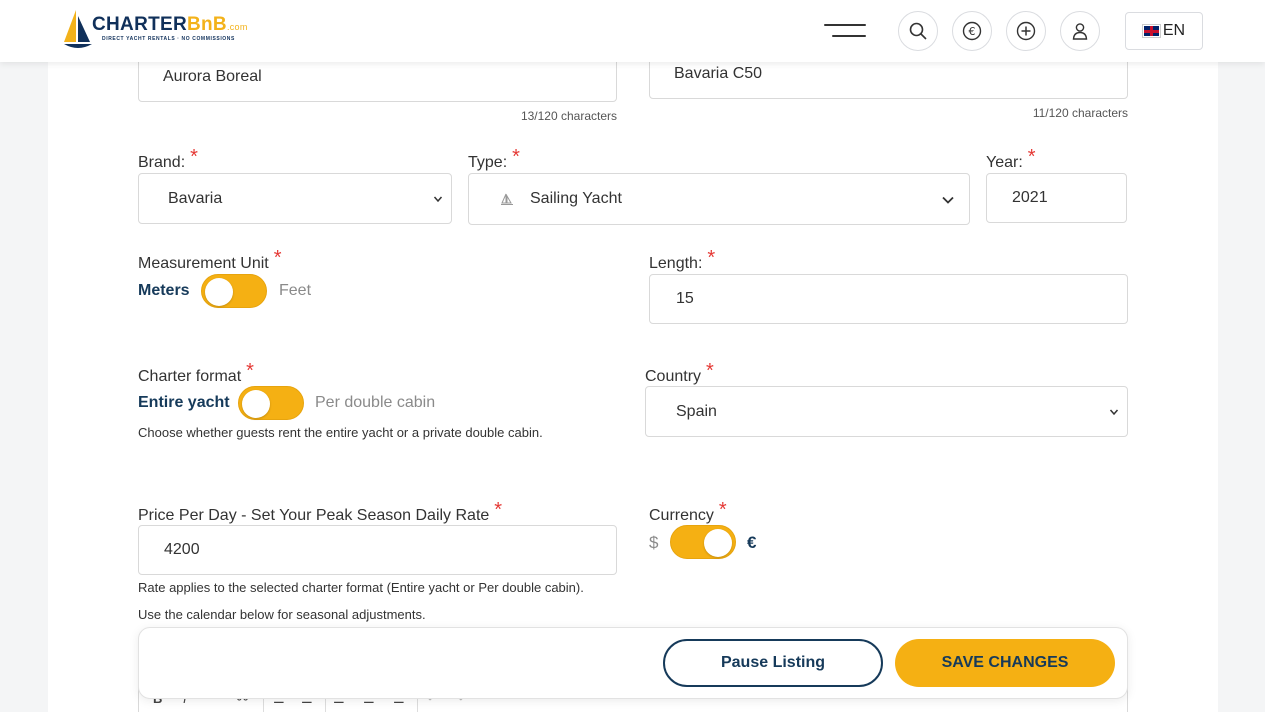  Describe the element at coordinates (210, 259) in the screenshot. I see `measurement-unit-label: Measurement Unit *` at that location.